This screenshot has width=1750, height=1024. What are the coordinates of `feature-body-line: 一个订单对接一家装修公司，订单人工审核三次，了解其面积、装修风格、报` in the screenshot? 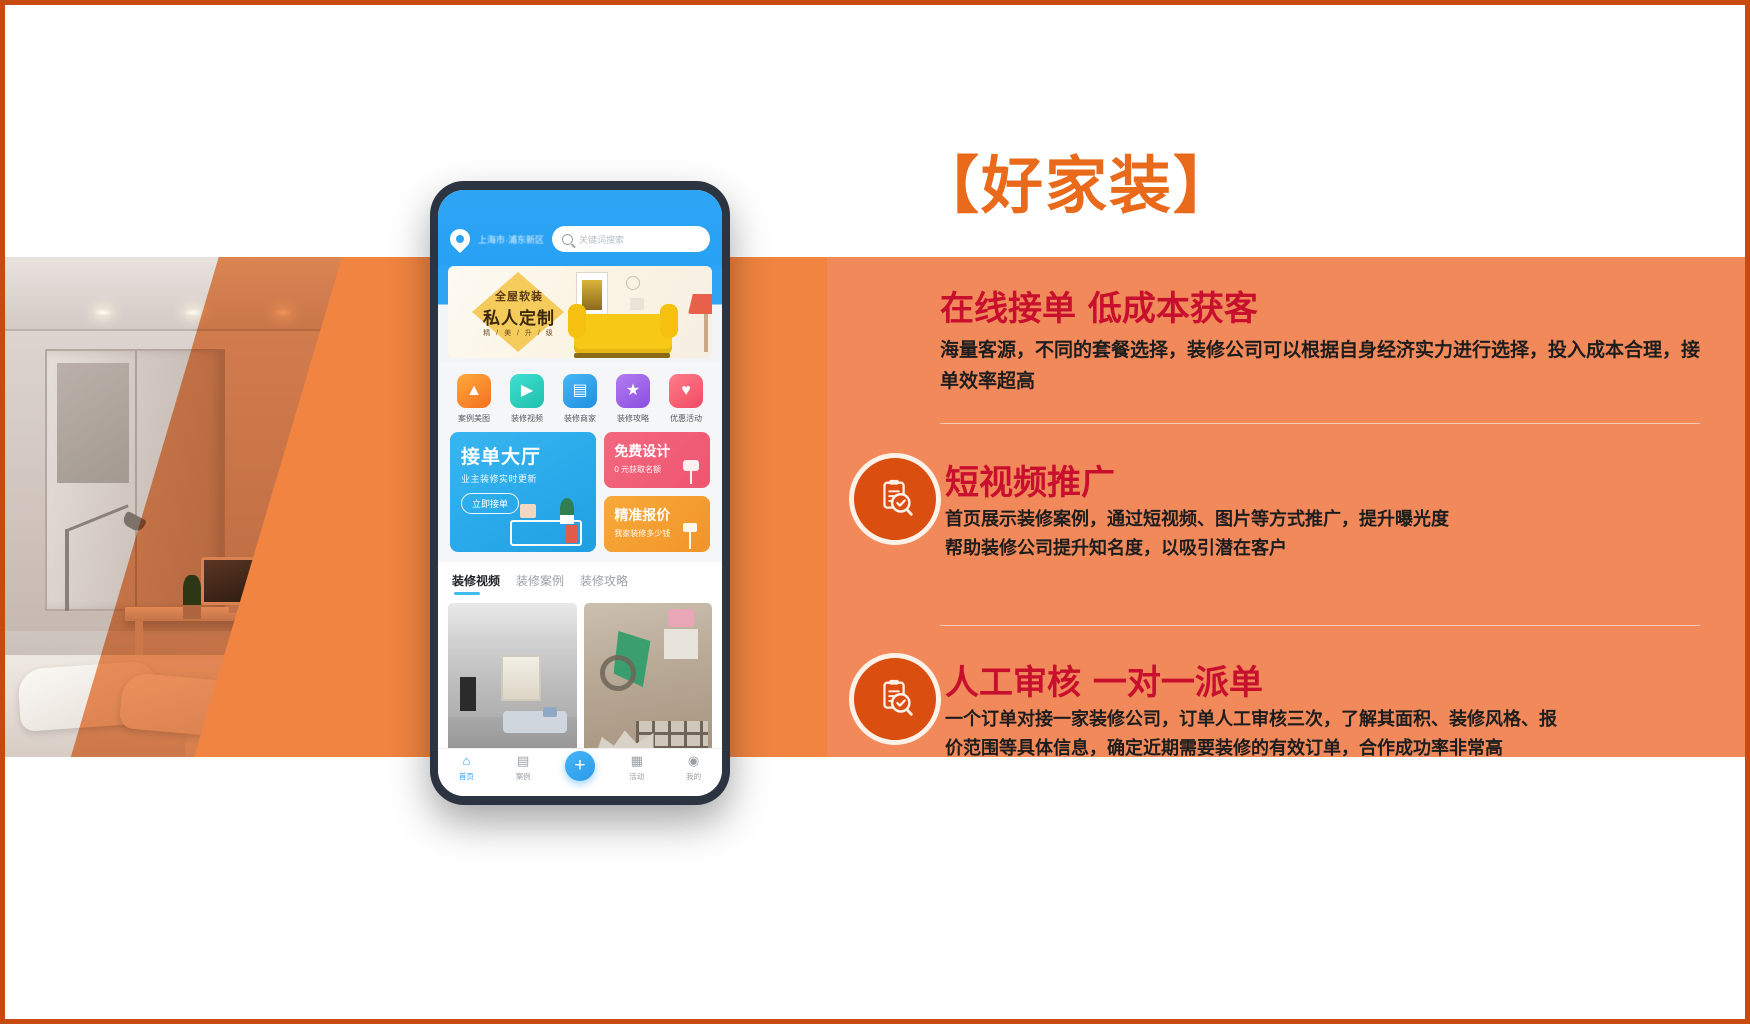 It's located at (1251, 719).